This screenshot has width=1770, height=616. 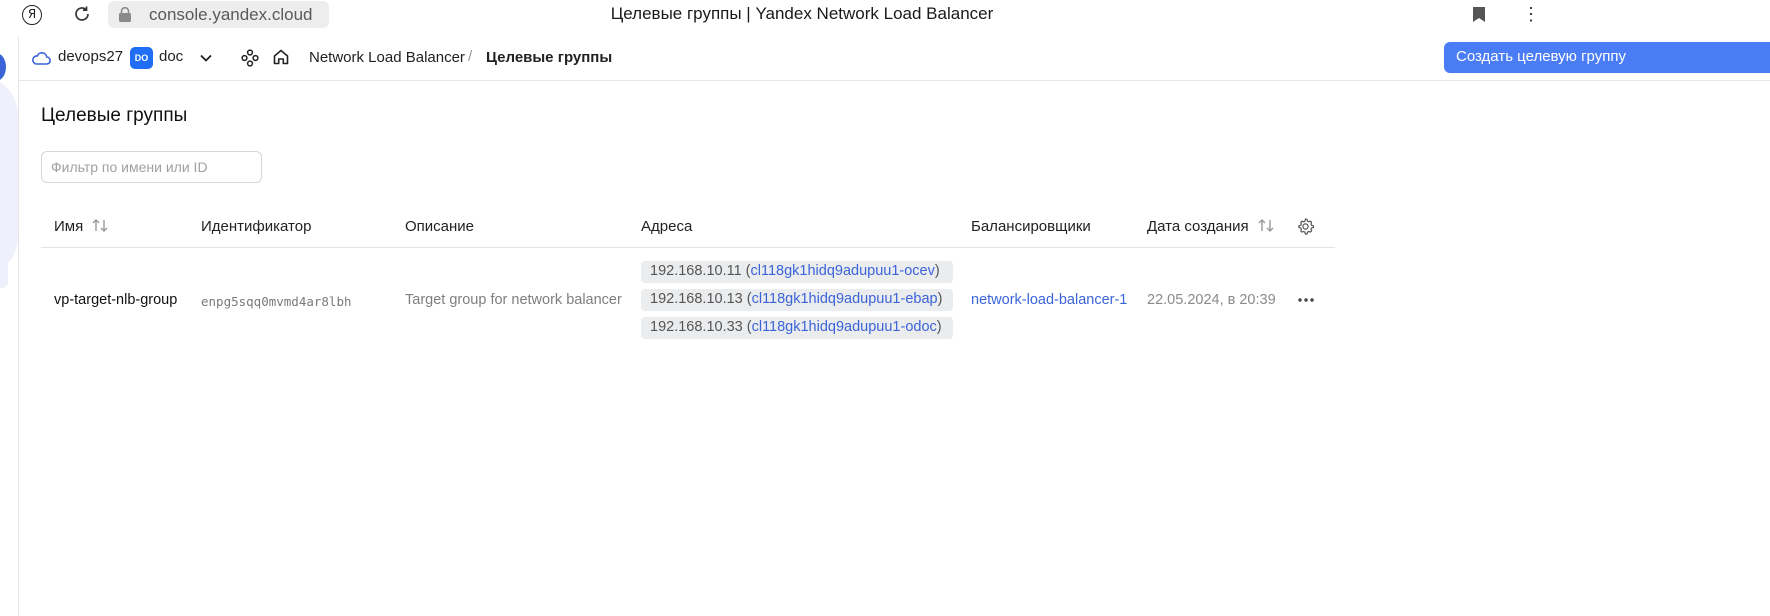 I want to click on rail-background-shape, so click(x=9, y=176).